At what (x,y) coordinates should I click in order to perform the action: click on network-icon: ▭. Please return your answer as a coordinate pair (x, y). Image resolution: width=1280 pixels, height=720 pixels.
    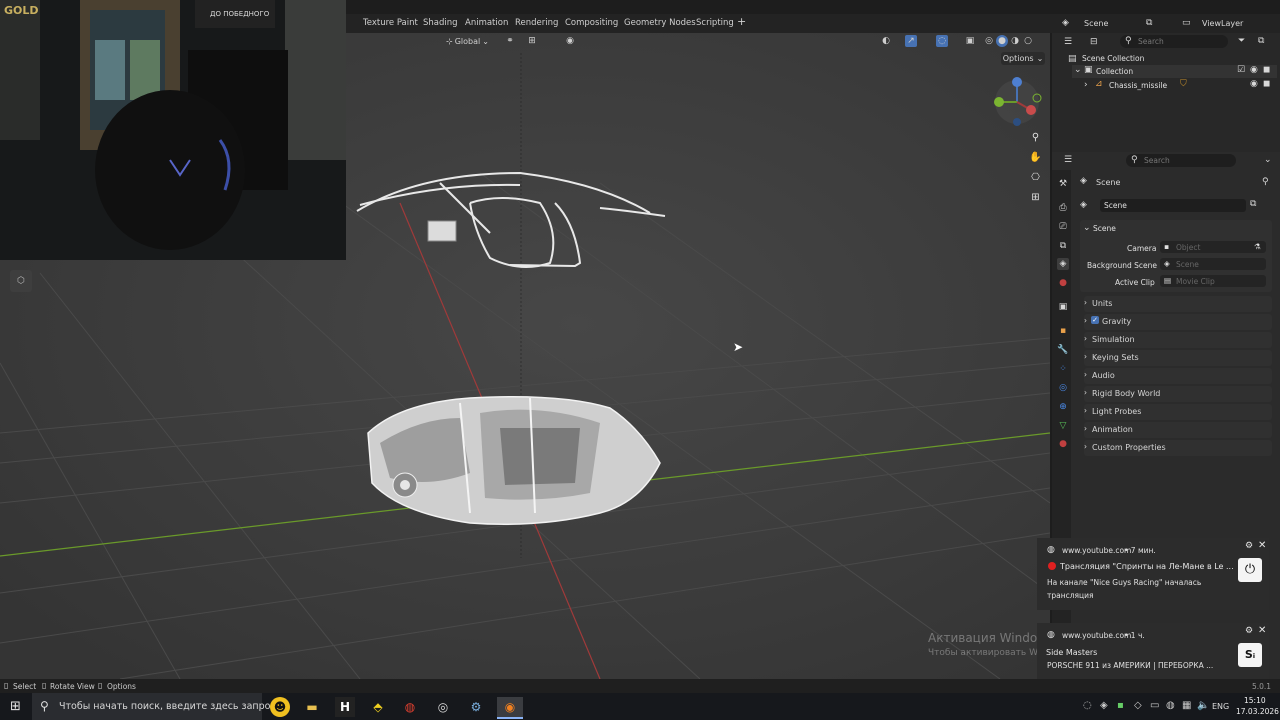
    Looking at the image, I should click on (1154, 705).